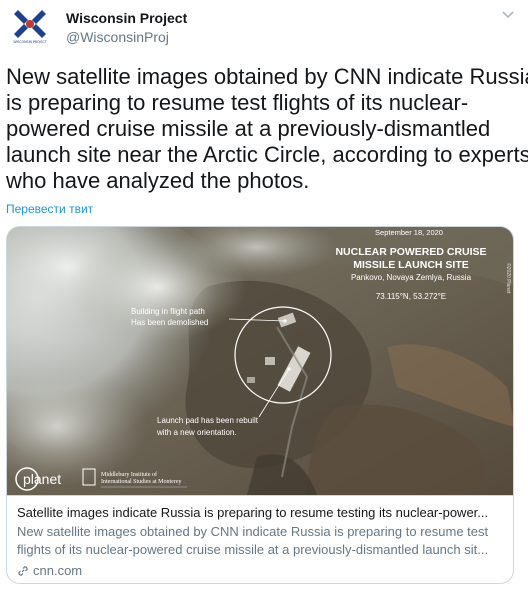  I want to click on middlebury-logo-text: International Studies at Monterey, so click(141, 482).